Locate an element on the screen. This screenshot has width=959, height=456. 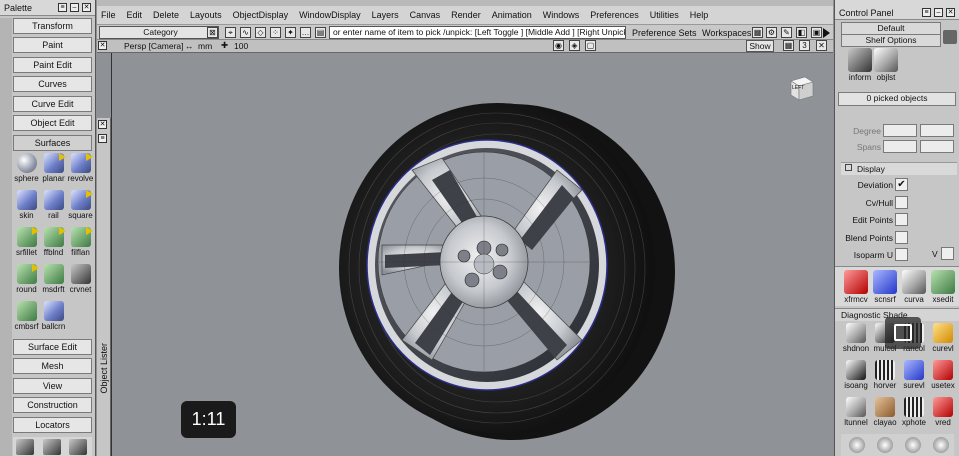
pin-icon: ⊠ is located at coordinates (212, 32).